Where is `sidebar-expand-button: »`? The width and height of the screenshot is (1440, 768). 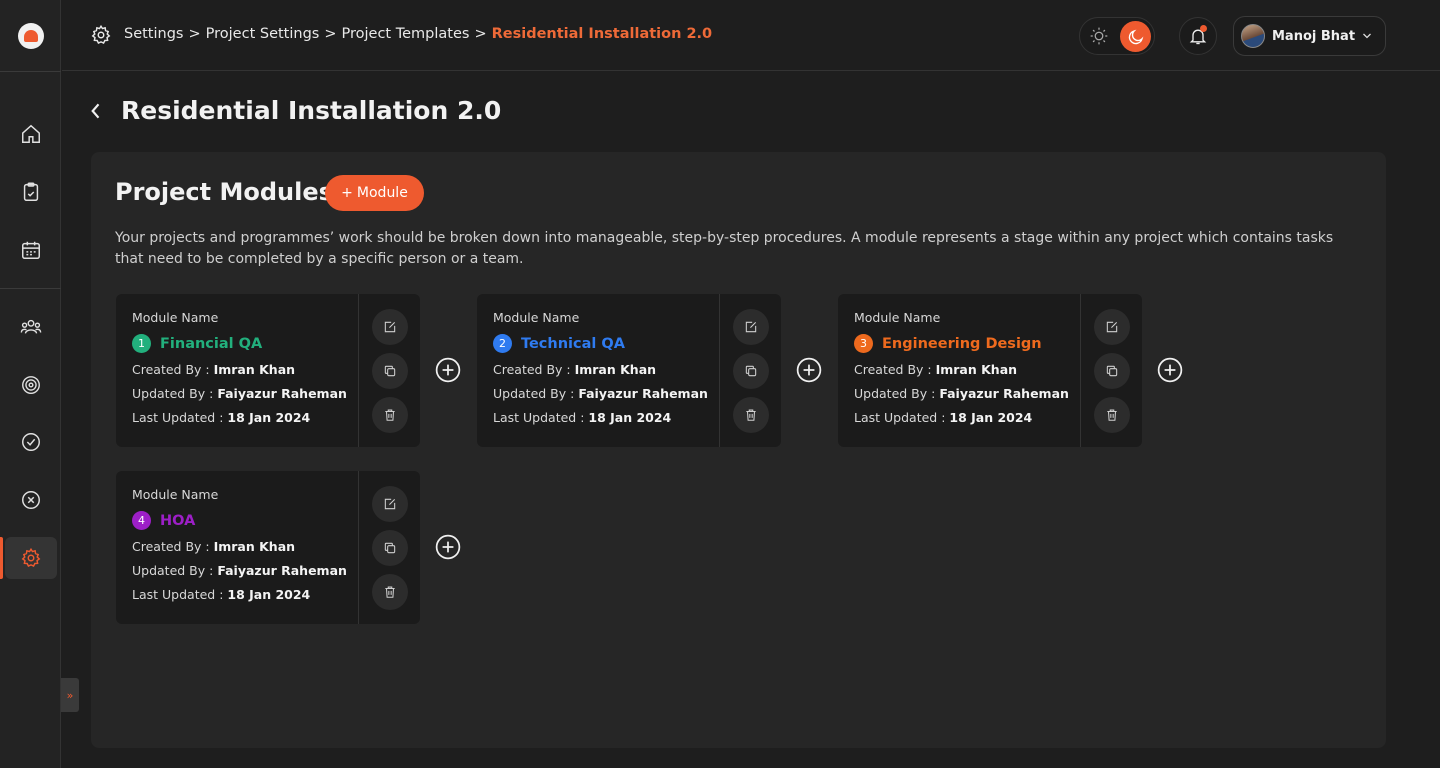
sidebar-expand-button: » is located at coordinates (70, 695).